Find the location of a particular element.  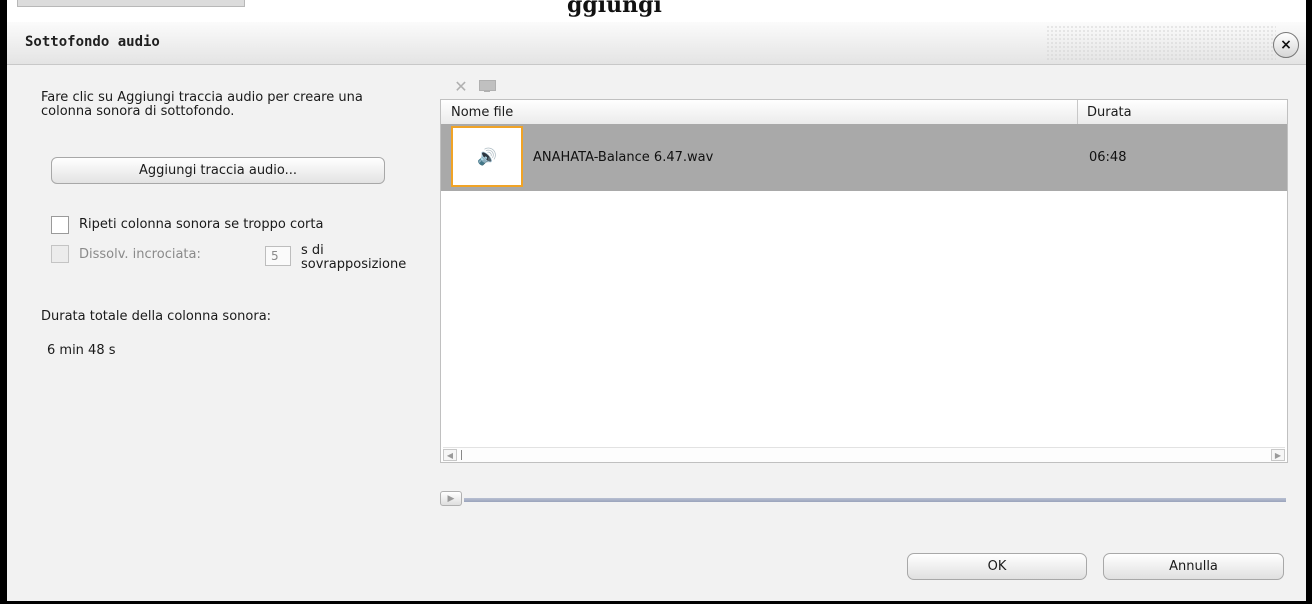

list-header: Nome file Durata is located at coordinates (864, 112).